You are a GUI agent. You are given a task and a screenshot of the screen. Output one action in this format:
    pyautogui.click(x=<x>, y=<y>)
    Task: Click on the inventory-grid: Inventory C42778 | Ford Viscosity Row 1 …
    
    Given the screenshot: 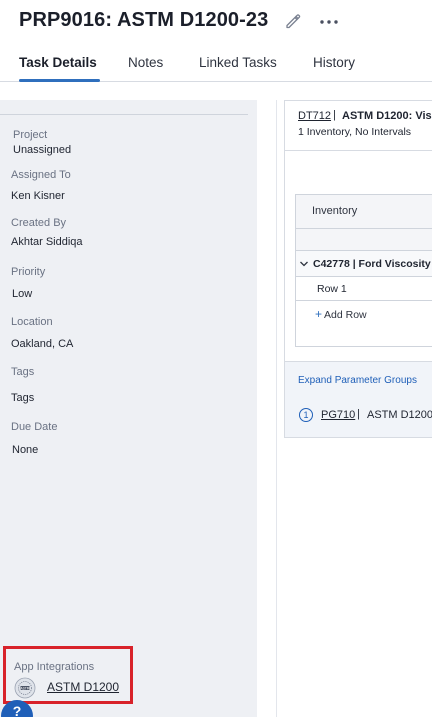 What is the action you would take?
    pyautogui.click(x=363, y=270)
    